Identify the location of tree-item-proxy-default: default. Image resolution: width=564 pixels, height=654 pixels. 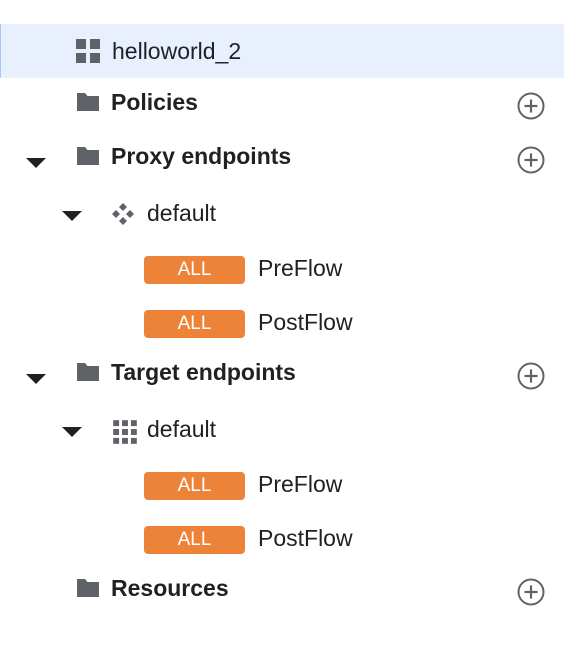
(282, 214).